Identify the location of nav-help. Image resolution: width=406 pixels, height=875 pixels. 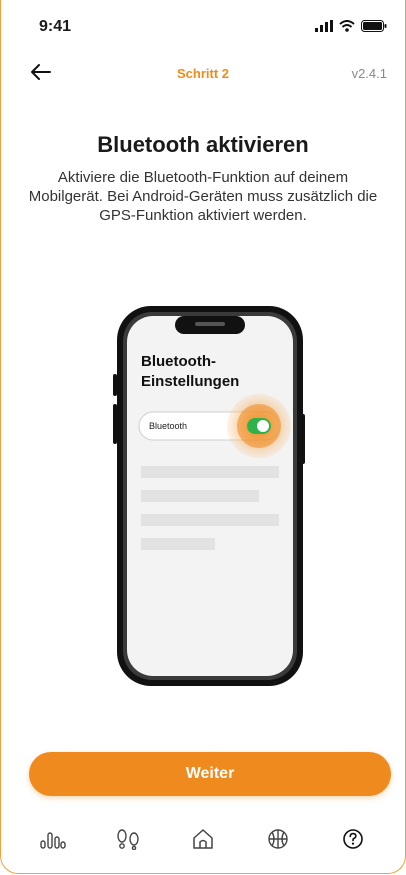
(353, 839).